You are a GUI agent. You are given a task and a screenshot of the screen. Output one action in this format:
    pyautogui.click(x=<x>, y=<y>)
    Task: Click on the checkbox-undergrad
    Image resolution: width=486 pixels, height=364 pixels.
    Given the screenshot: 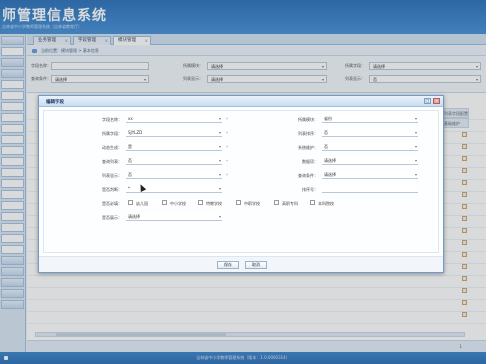 What is the action you would take?
    pyautogui.click(x=312, y=202)
    